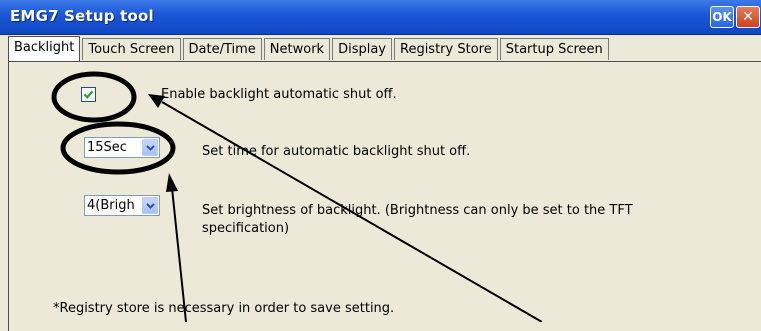  I want to click on close-button: ✕, so click(748, 17).